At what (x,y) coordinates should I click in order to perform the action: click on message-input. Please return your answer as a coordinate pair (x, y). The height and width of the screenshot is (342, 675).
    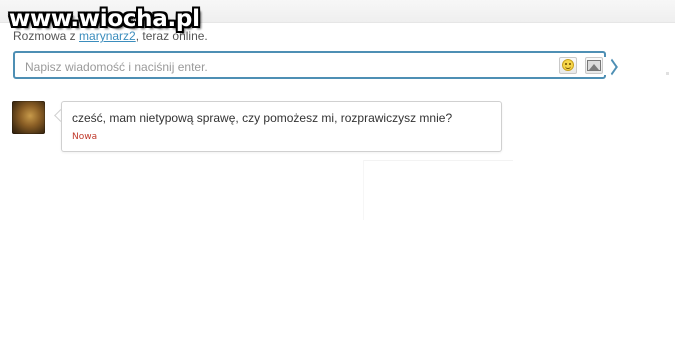
    Looking at the image, I should click on (285, 66).